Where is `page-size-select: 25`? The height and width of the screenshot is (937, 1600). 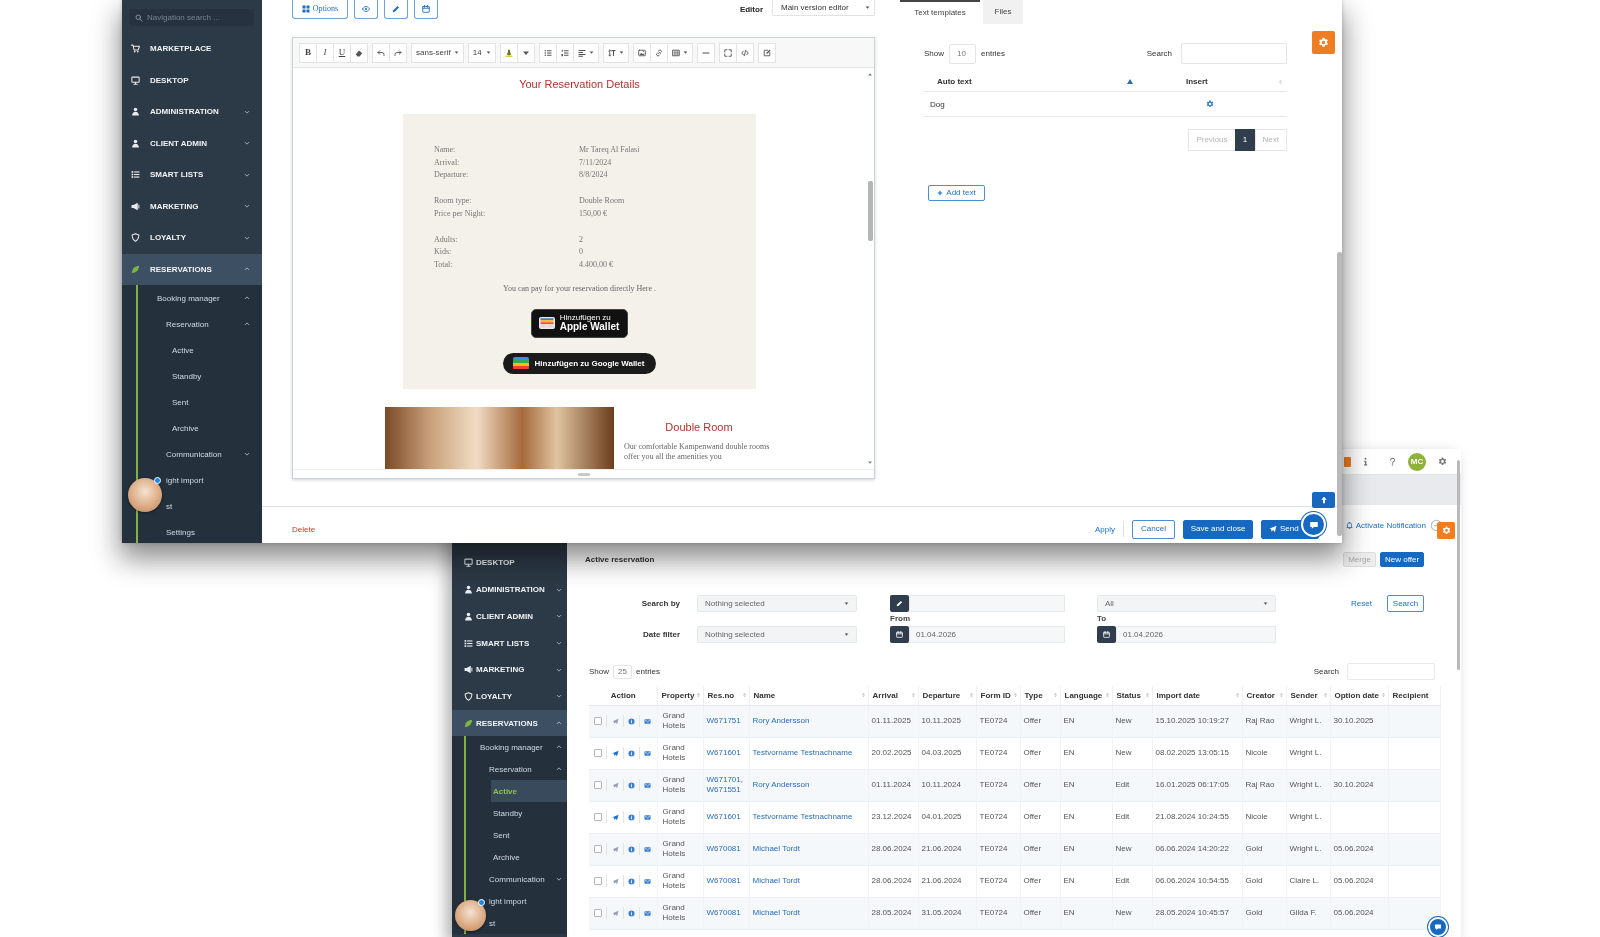
page-size-select: 25 is located at coordinates (622, 671).